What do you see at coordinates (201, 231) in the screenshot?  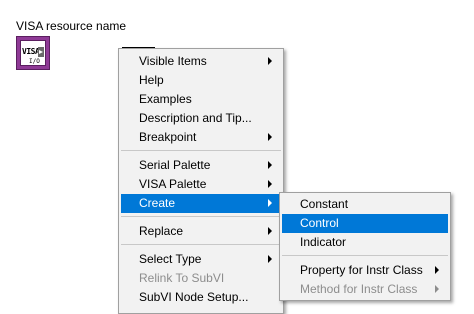 I see `menu-item-replace: Replace` at bounding box center [201, 231].